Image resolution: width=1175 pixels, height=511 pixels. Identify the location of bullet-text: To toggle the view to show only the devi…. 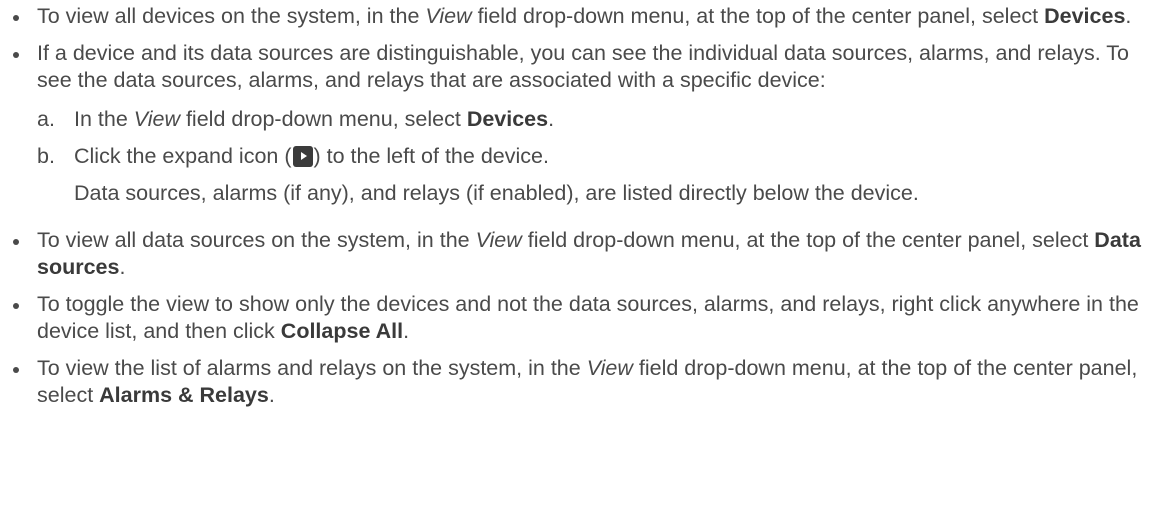
(588, 317).